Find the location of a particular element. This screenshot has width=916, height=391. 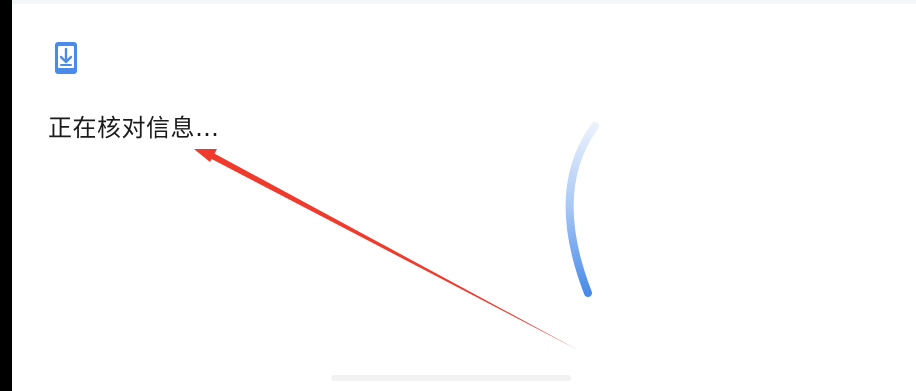

left-screen-edge is located at coordinates (6, 195).